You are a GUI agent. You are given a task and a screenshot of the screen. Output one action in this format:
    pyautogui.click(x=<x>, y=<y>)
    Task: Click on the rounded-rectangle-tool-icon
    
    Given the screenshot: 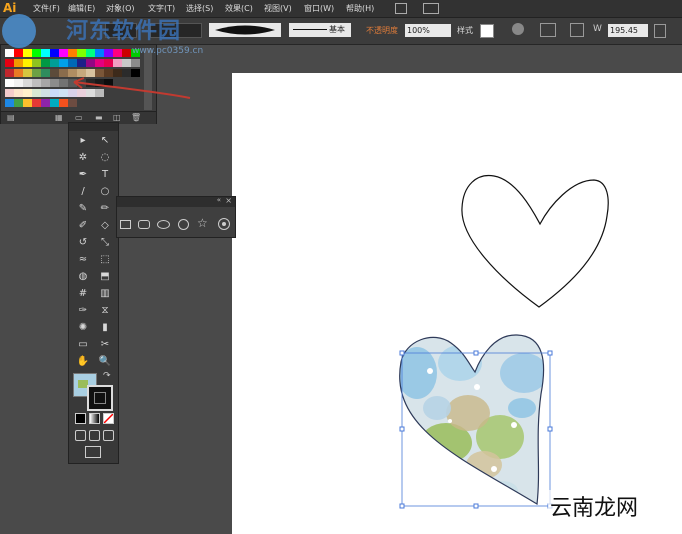 What is the action you would take?
    pyautogui.click(x=144, y=224)
    